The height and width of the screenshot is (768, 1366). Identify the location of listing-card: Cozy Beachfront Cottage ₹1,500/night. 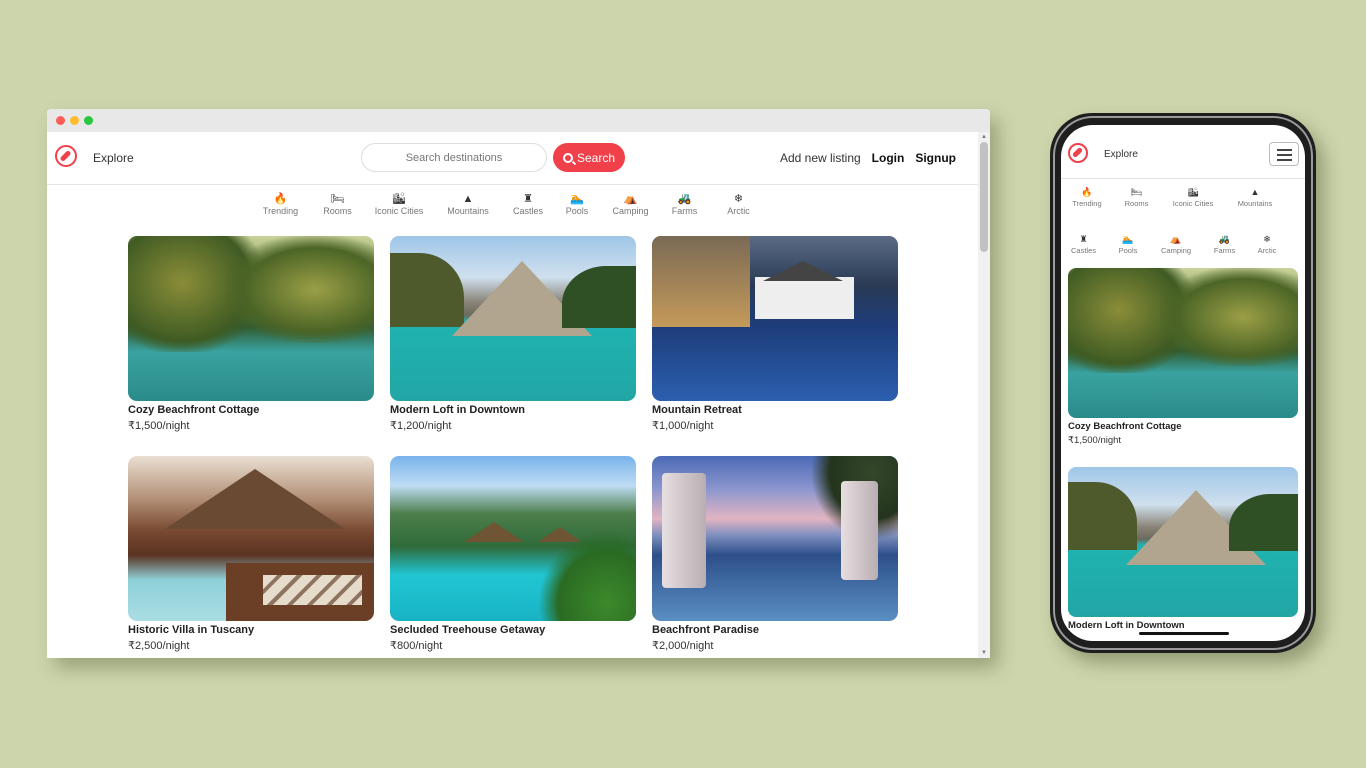
(251, 334).